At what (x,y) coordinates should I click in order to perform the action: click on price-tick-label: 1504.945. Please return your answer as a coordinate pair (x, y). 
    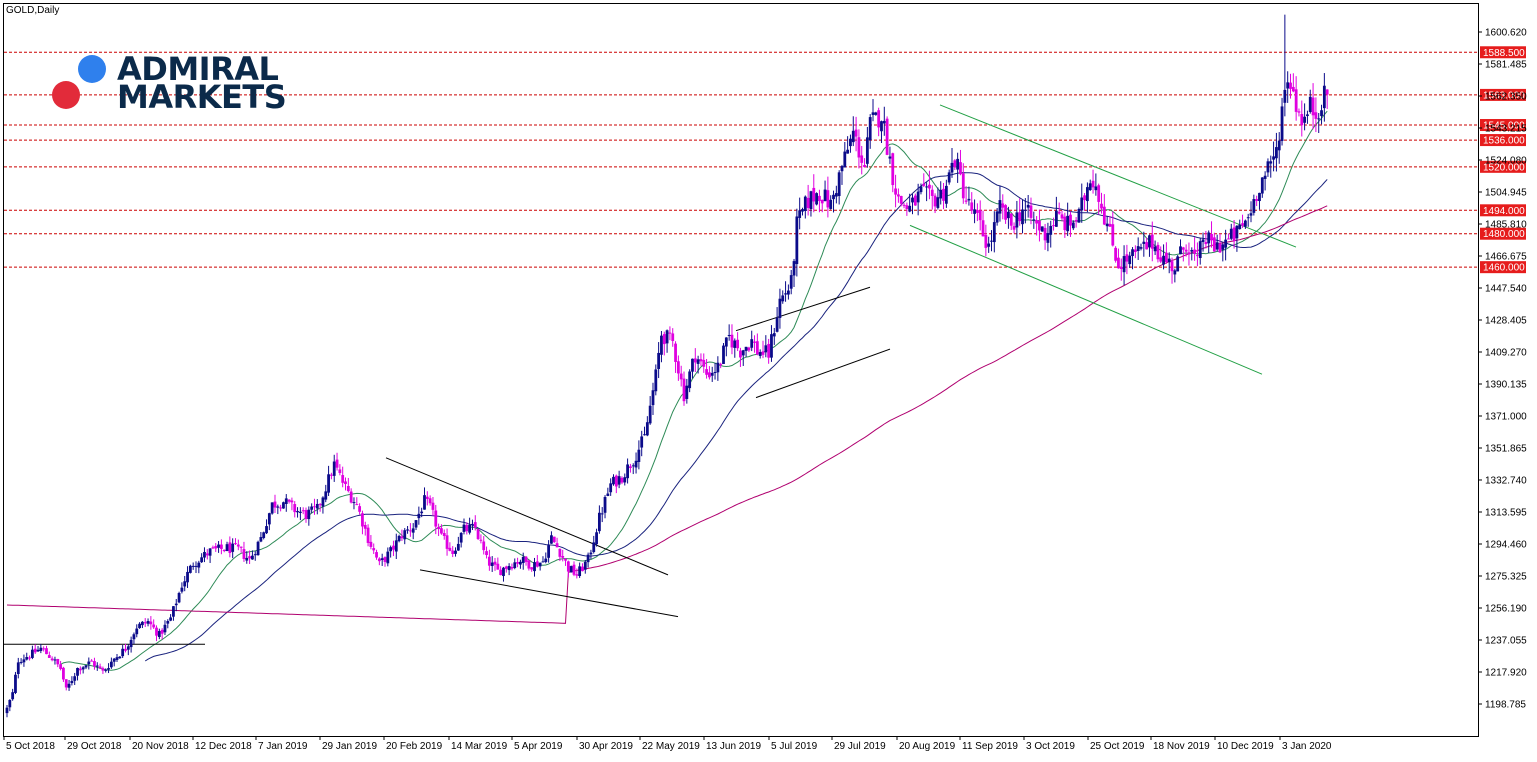
    Looking at the image, I should click on (1506, 193).